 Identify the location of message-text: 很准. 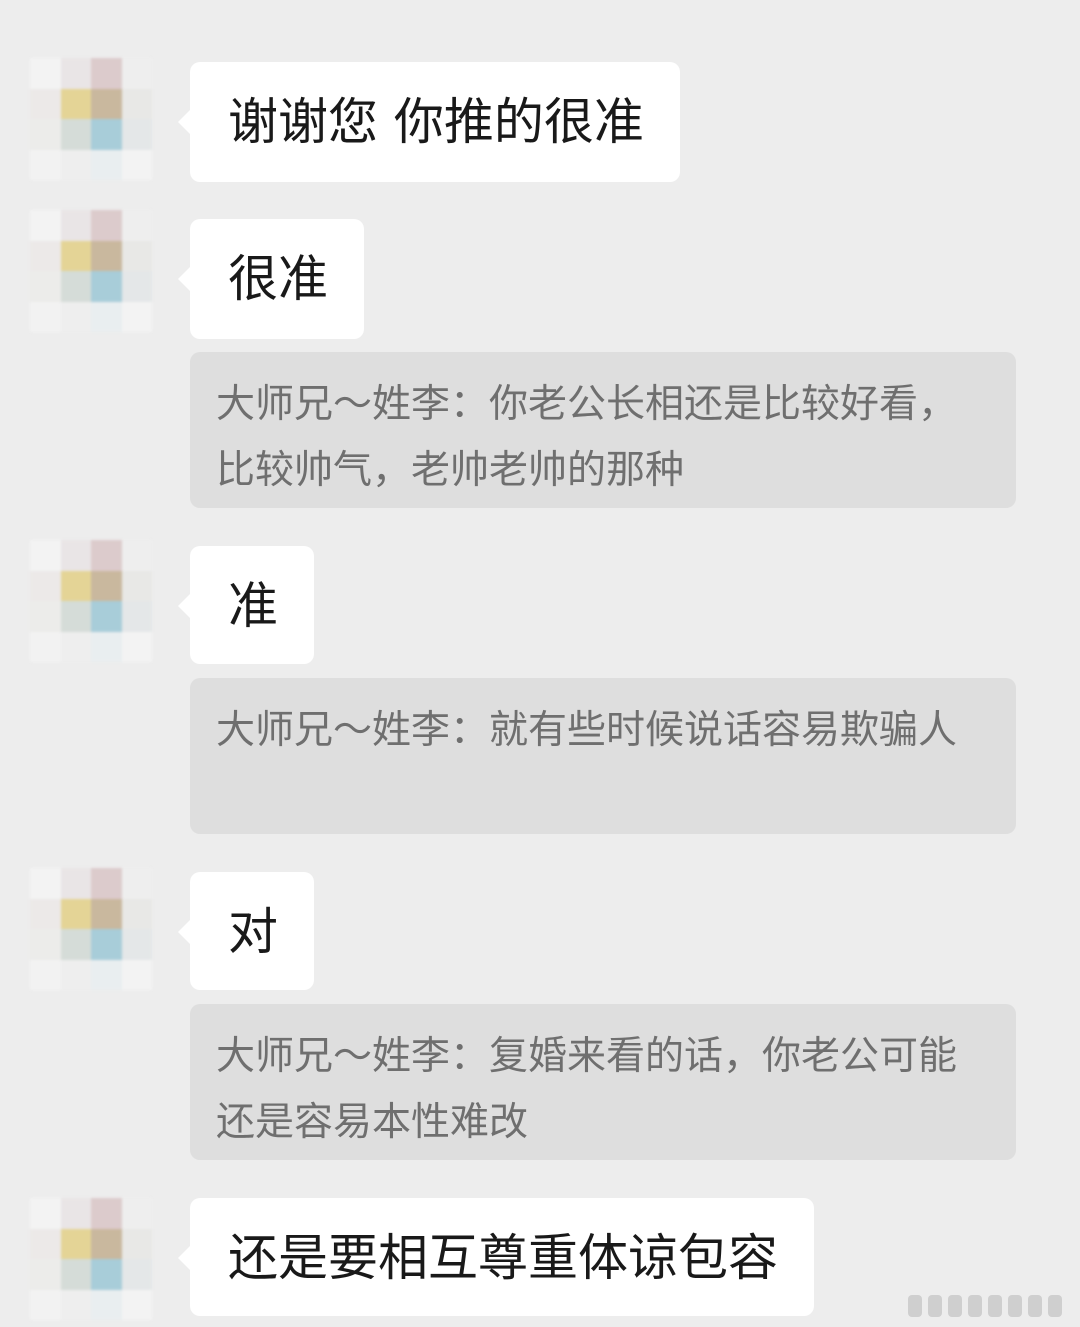
(278, 279).